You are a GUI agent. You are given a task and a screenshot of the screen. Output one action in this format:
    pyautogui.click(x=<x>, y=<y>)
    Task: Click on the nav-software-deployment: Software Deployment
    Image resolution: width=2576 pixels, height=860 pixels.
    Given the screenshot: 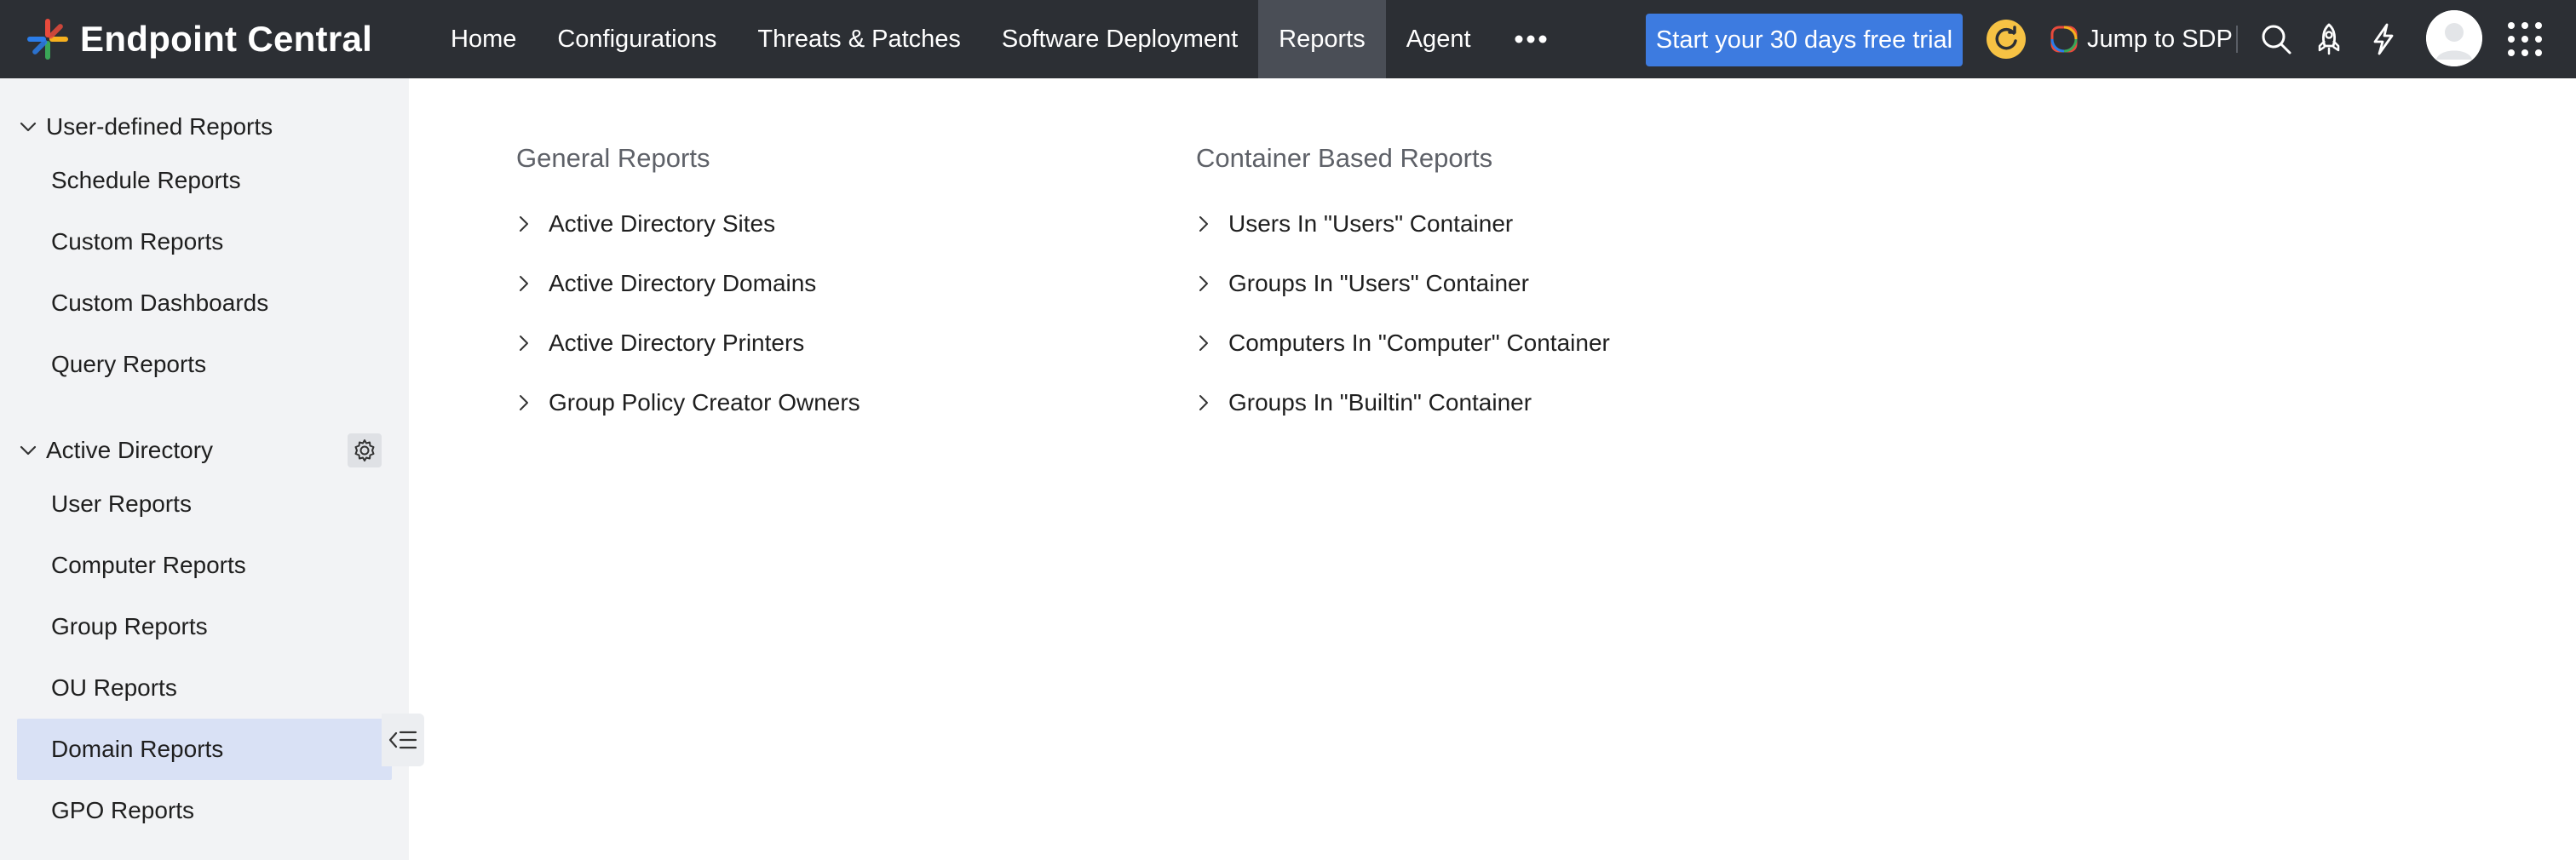 What is the action you would take?
    pyautogui.click(x=1120, y=39)
    